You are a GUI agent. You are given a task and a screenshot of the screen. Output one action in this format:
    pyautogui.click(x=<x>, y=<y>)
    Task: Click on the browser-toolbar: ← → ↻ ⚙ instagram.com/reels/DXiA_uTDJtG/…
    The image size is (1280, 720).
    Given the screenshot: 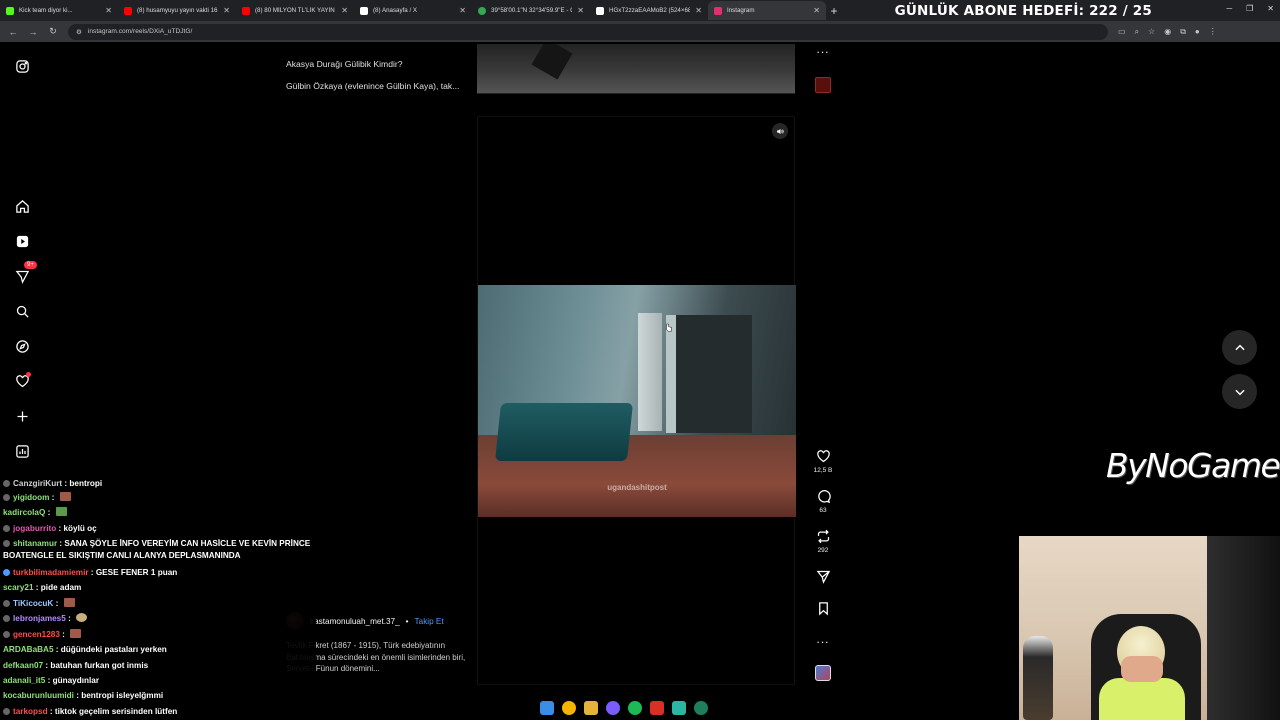 What is the action you would take?
    pyautogui.click(x=640, y=31)
    